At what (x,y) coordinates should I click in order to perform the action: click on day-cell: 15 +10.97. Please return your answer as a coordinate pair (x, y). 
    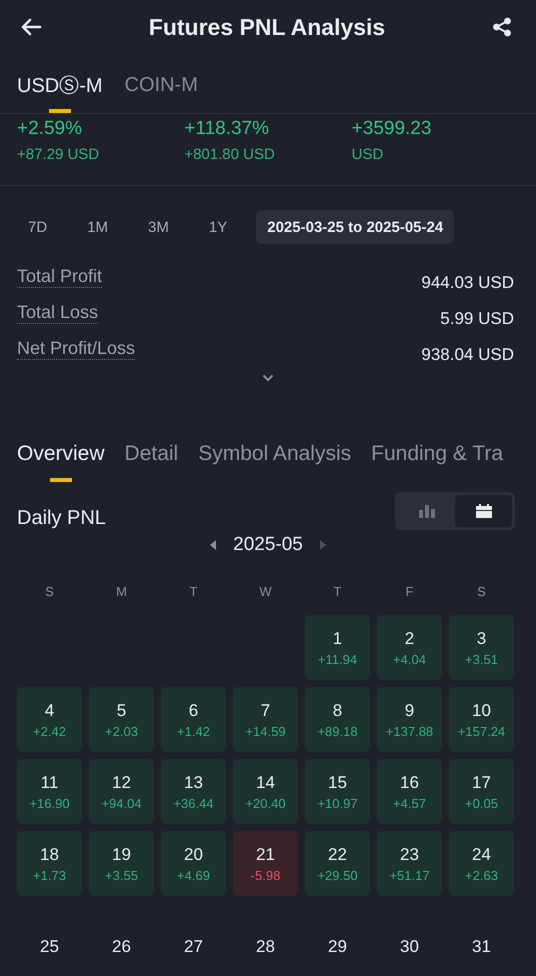
    Looking at the image, I should click on (337, 791).